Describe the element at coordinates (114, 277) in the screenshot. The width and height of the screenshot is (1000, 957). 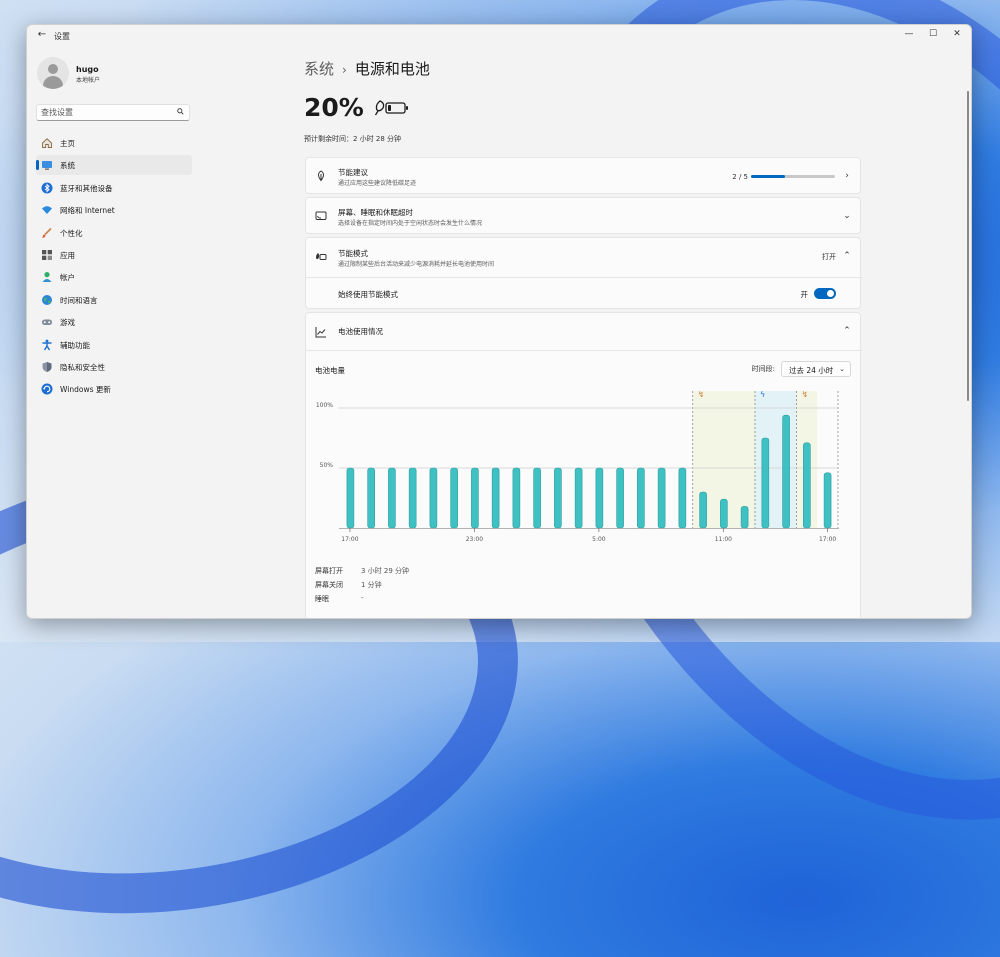
I see `sidebar-item-accounts: 帐户` at that location.